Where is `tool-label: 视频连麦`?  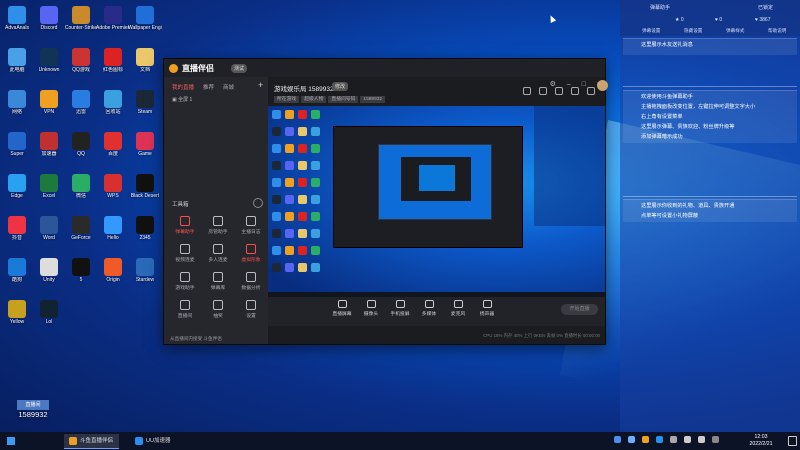
tool-label: 视频连麦 is located at coordinates (185, 260).